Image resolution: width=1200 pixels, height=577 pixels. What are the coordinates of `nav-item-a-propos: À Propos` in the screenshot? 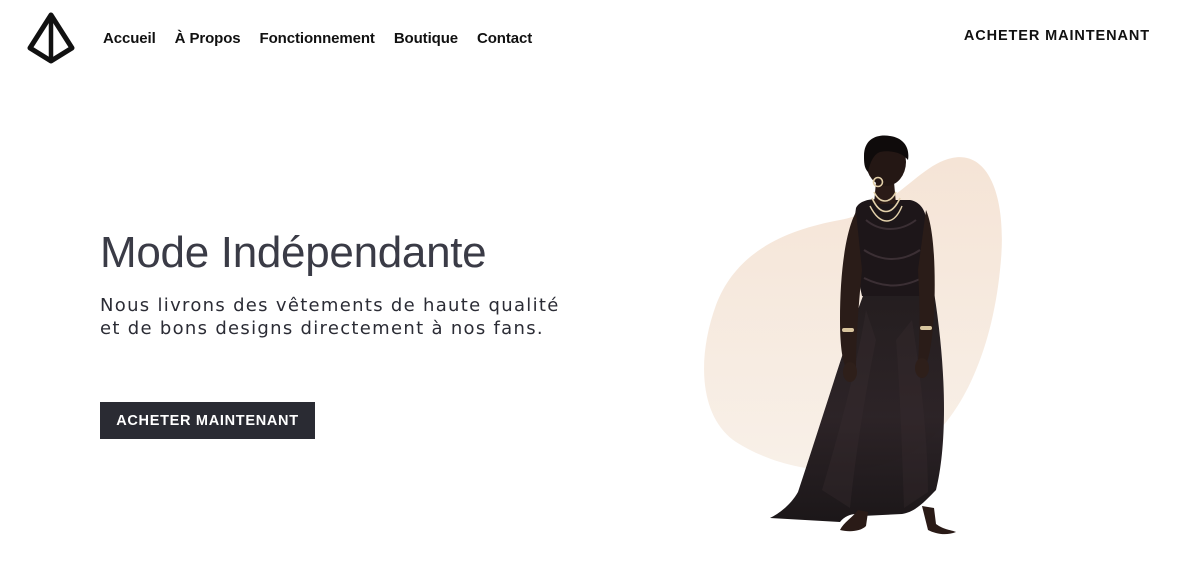 It's located at (208, 38).